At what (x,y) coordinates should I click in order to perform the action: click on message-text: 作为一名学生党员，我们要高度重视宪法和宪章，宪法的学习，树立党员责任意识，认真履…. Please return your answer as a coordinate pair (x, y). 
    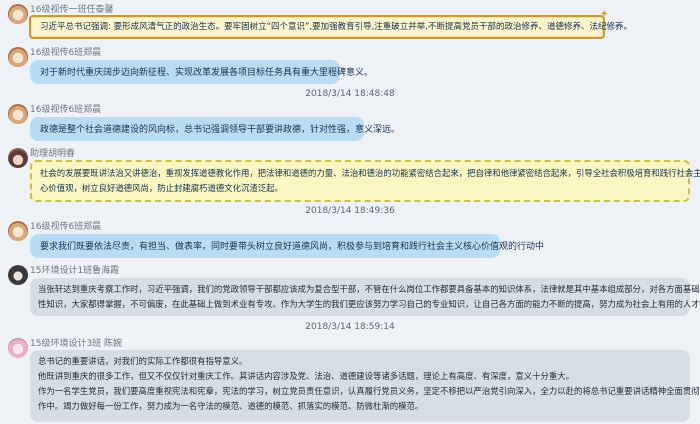
    Looking at the image, I should click on (369, 391).